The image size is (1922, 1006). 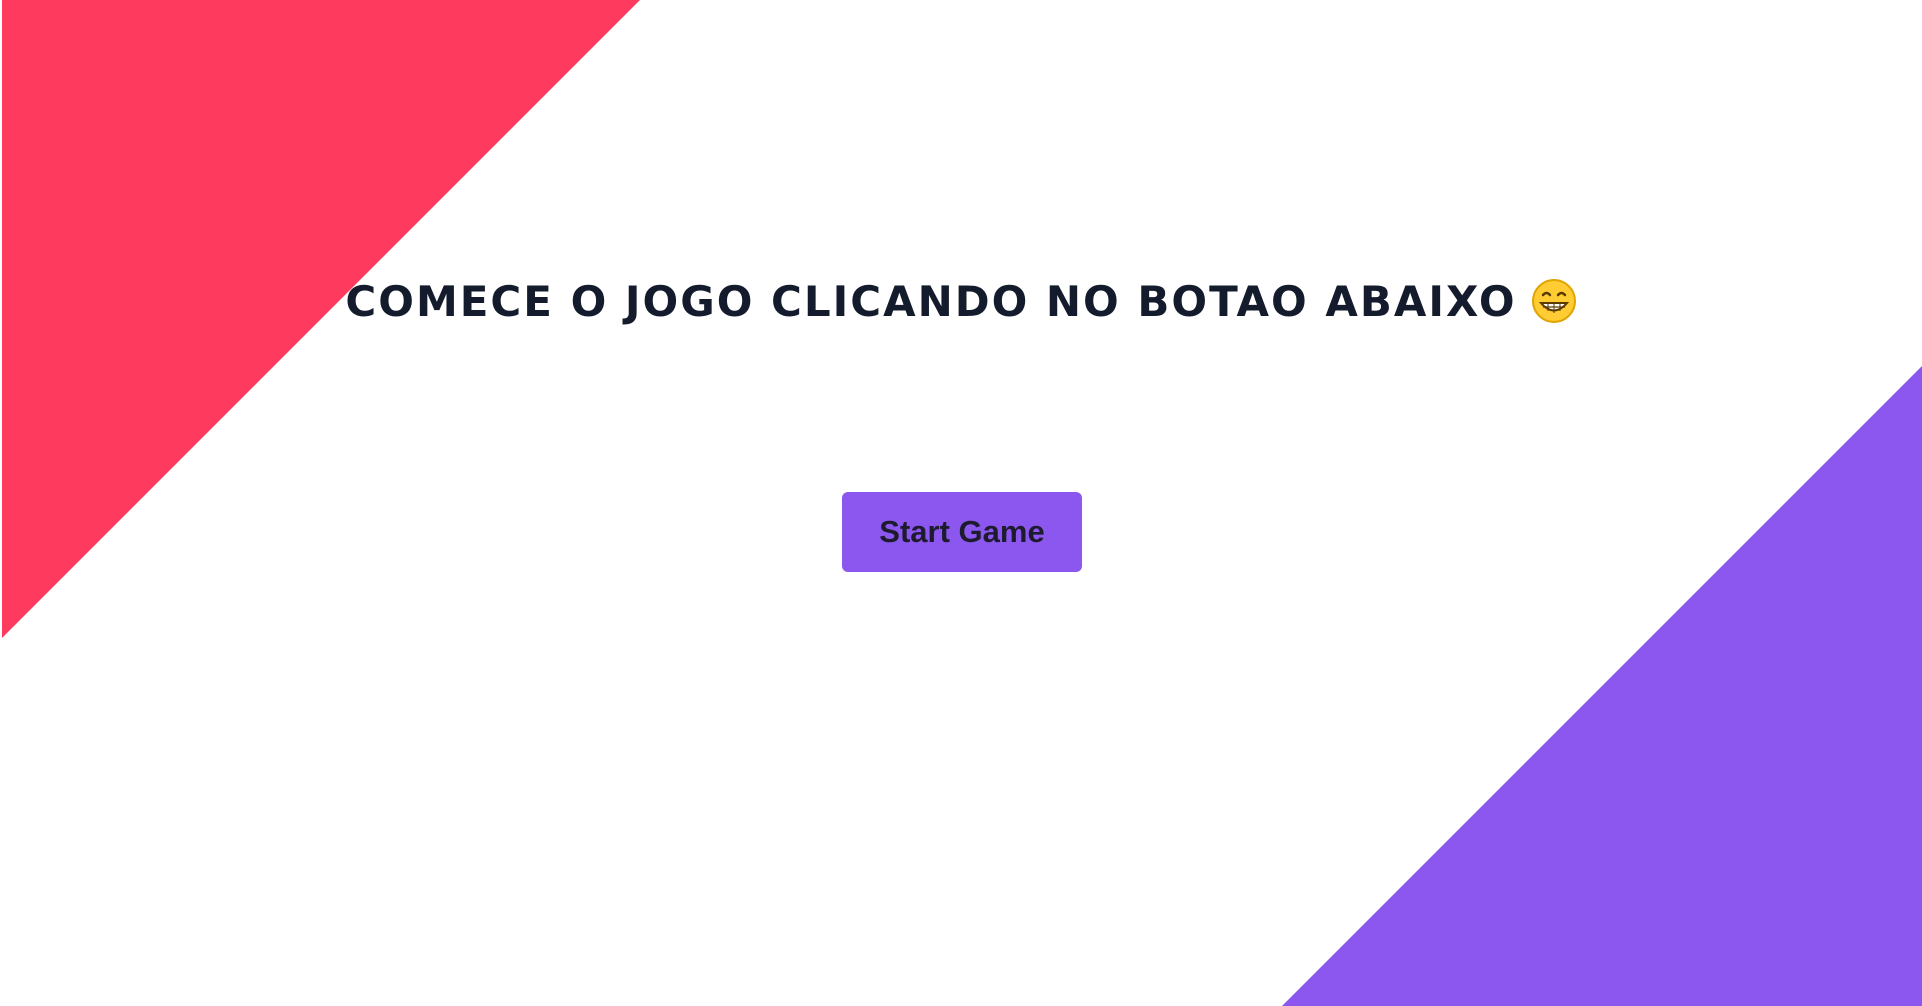 I want to click on start-game-button: Start Game, so click(x=962, y=532).